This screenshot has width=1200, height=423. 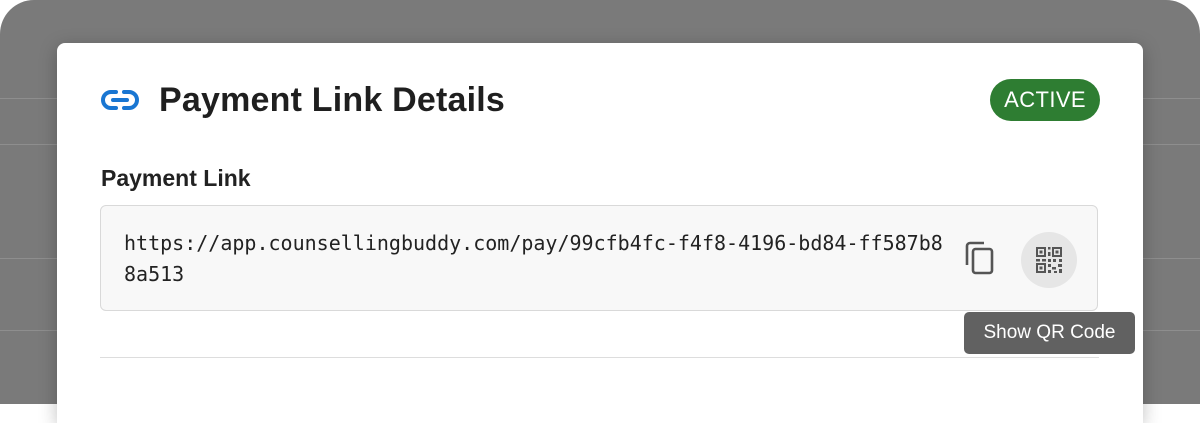 What do you see at coordinates (1049, 333) in the screenshot?
I see `qr-code-tooltip: Show QR Code` at bounding box center [1049, 333].